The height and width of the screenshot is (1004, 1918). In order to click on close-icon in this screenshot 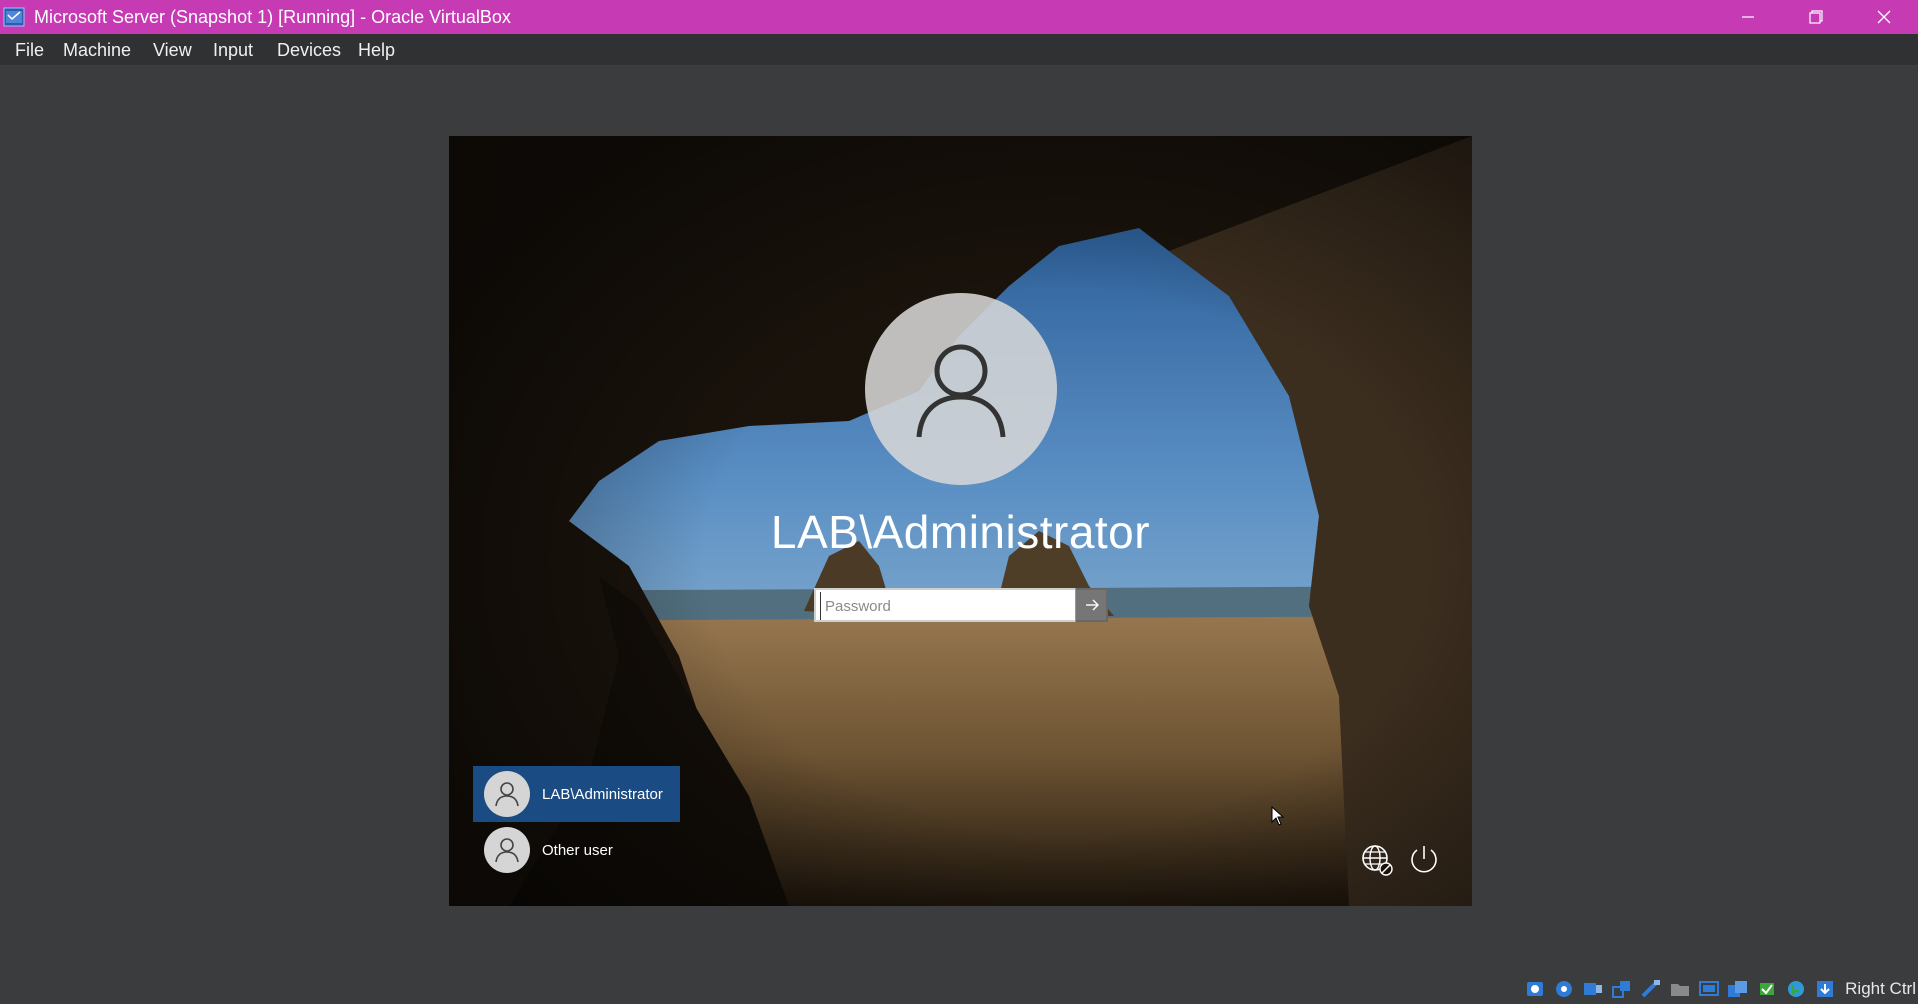, I will do `click(1884, 17)`.